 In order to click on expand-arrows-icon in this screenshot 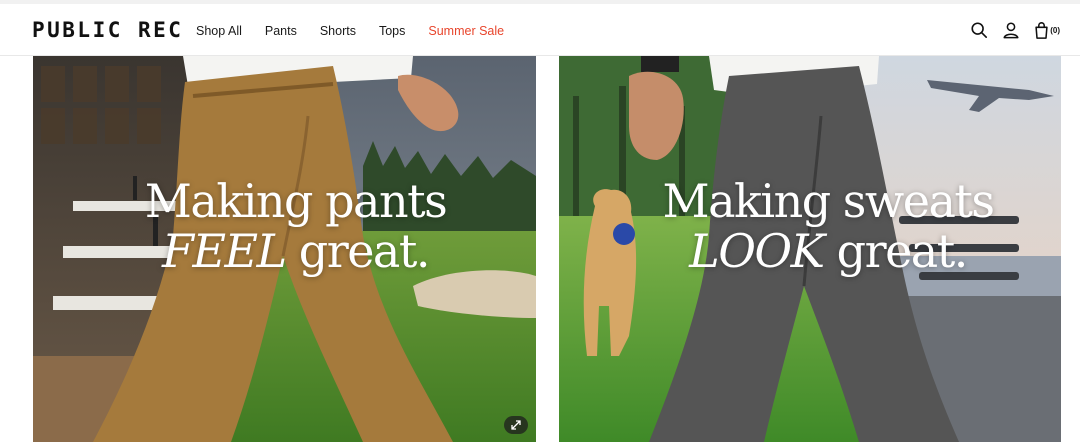, I will do `click(516, 425)`.